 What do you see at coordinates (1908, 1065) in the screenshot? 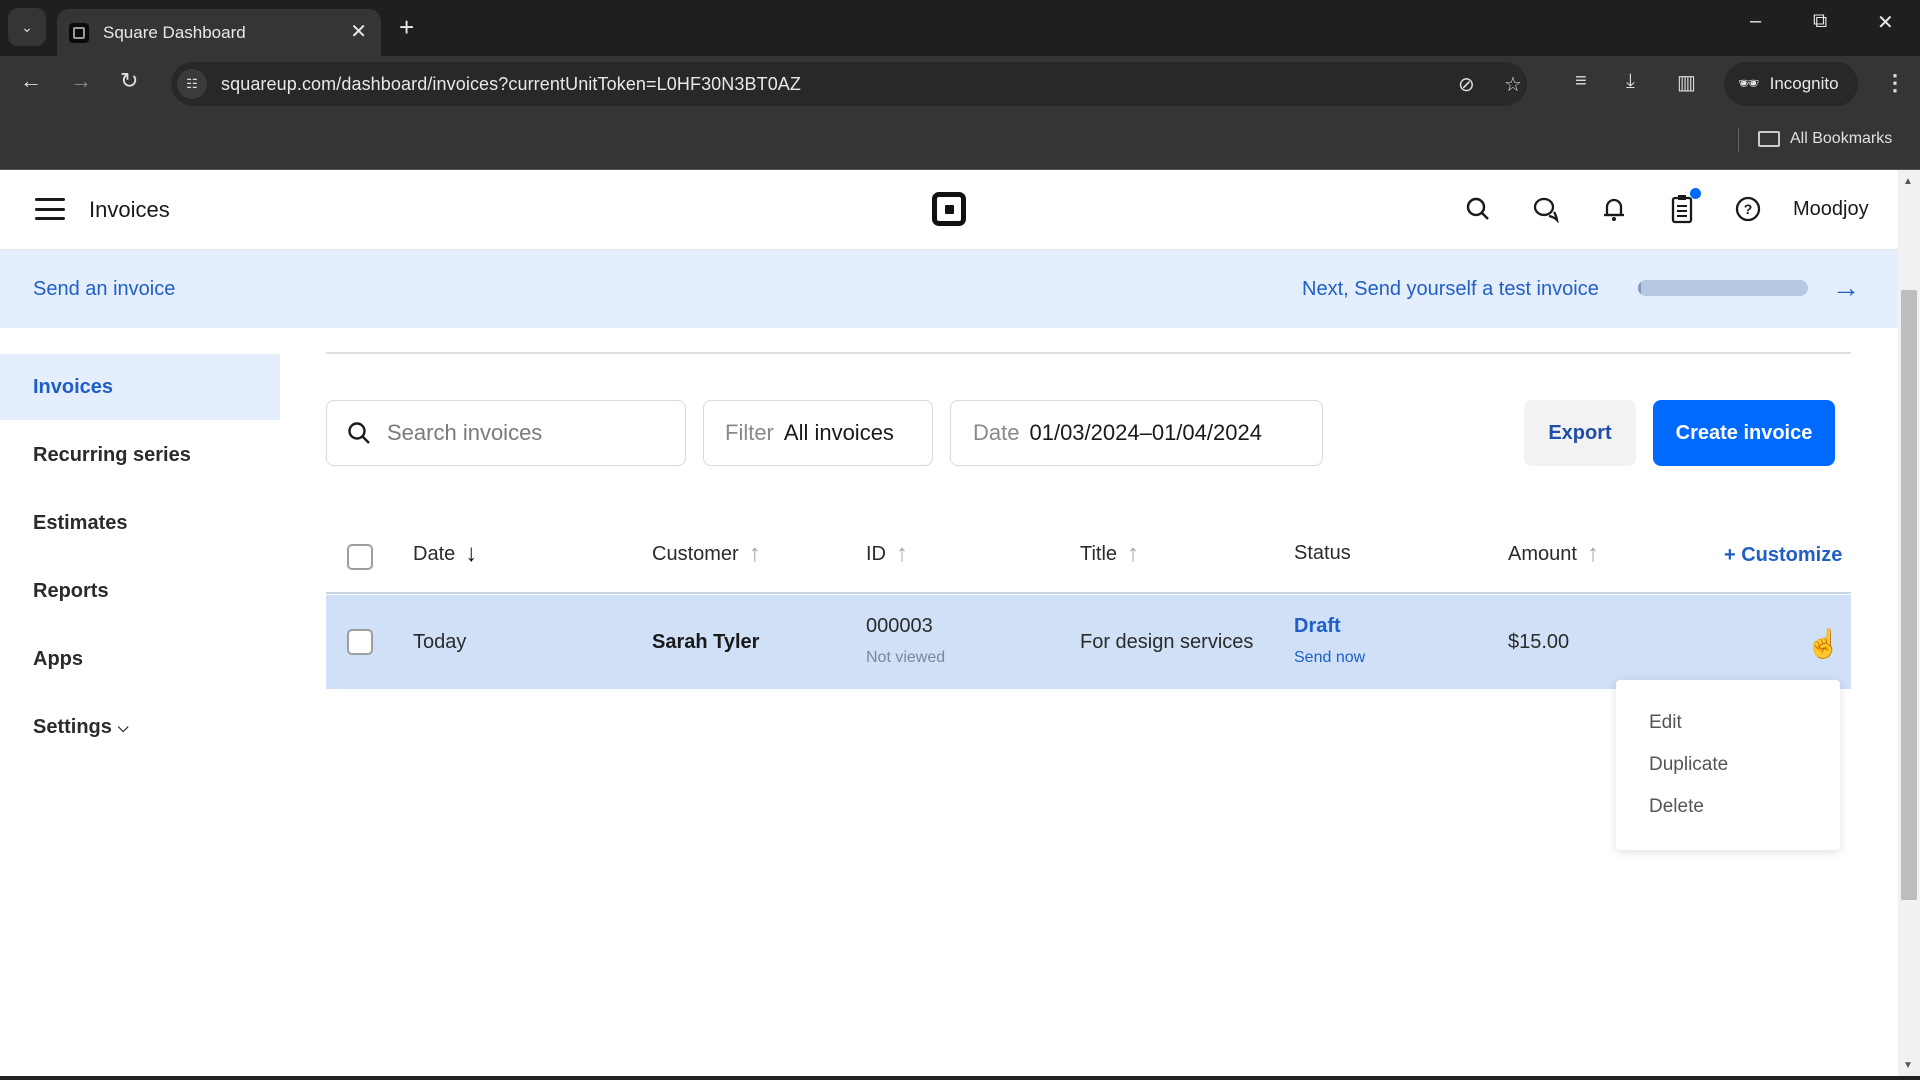
I see `scroll-down-icon: ▼` at bounding box center [1908, 1065].